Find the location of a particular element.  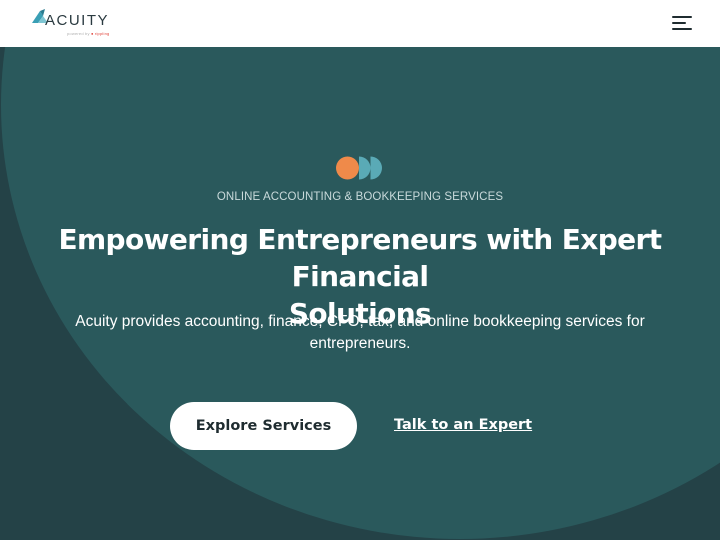

hamburger-menu-icon is located at coordinates (682, 23).